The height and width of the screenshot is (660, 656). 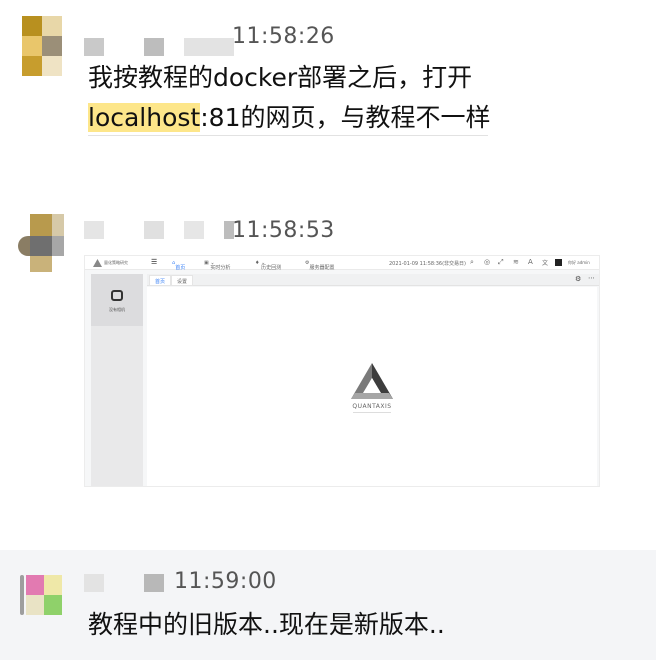 What do you see at coordinates (117, 309) in the screenshot?
I see `sidebar-camera-label: 没有相机` at bounding box center [117, 309].